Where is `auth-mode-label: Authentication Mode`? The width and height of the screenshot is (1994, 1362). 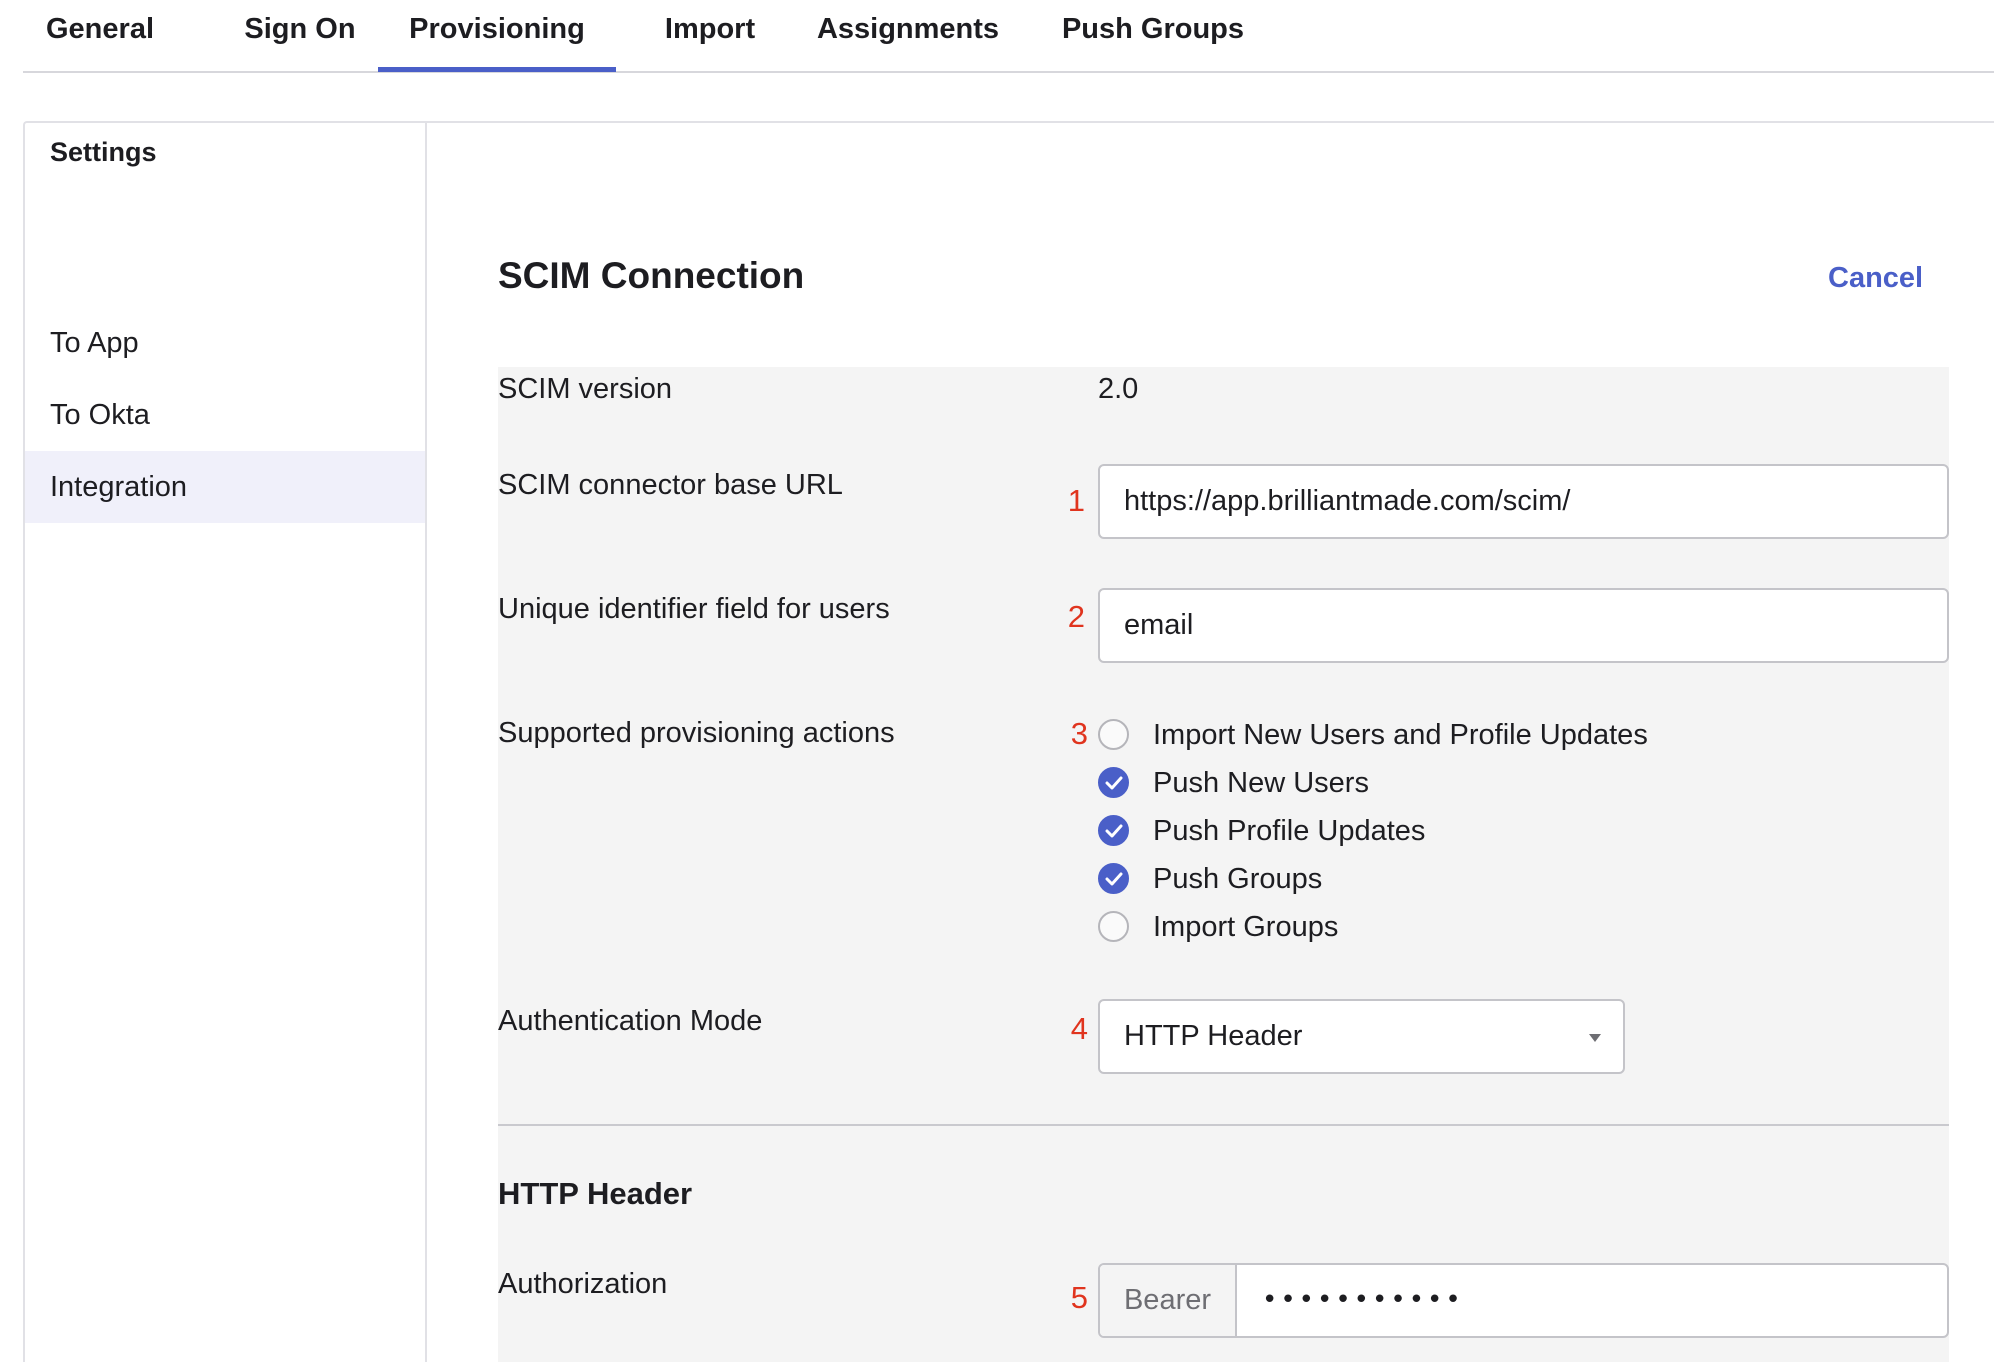 auth-mode-label: Authentication Mode is located at coordinates (630, 1021).